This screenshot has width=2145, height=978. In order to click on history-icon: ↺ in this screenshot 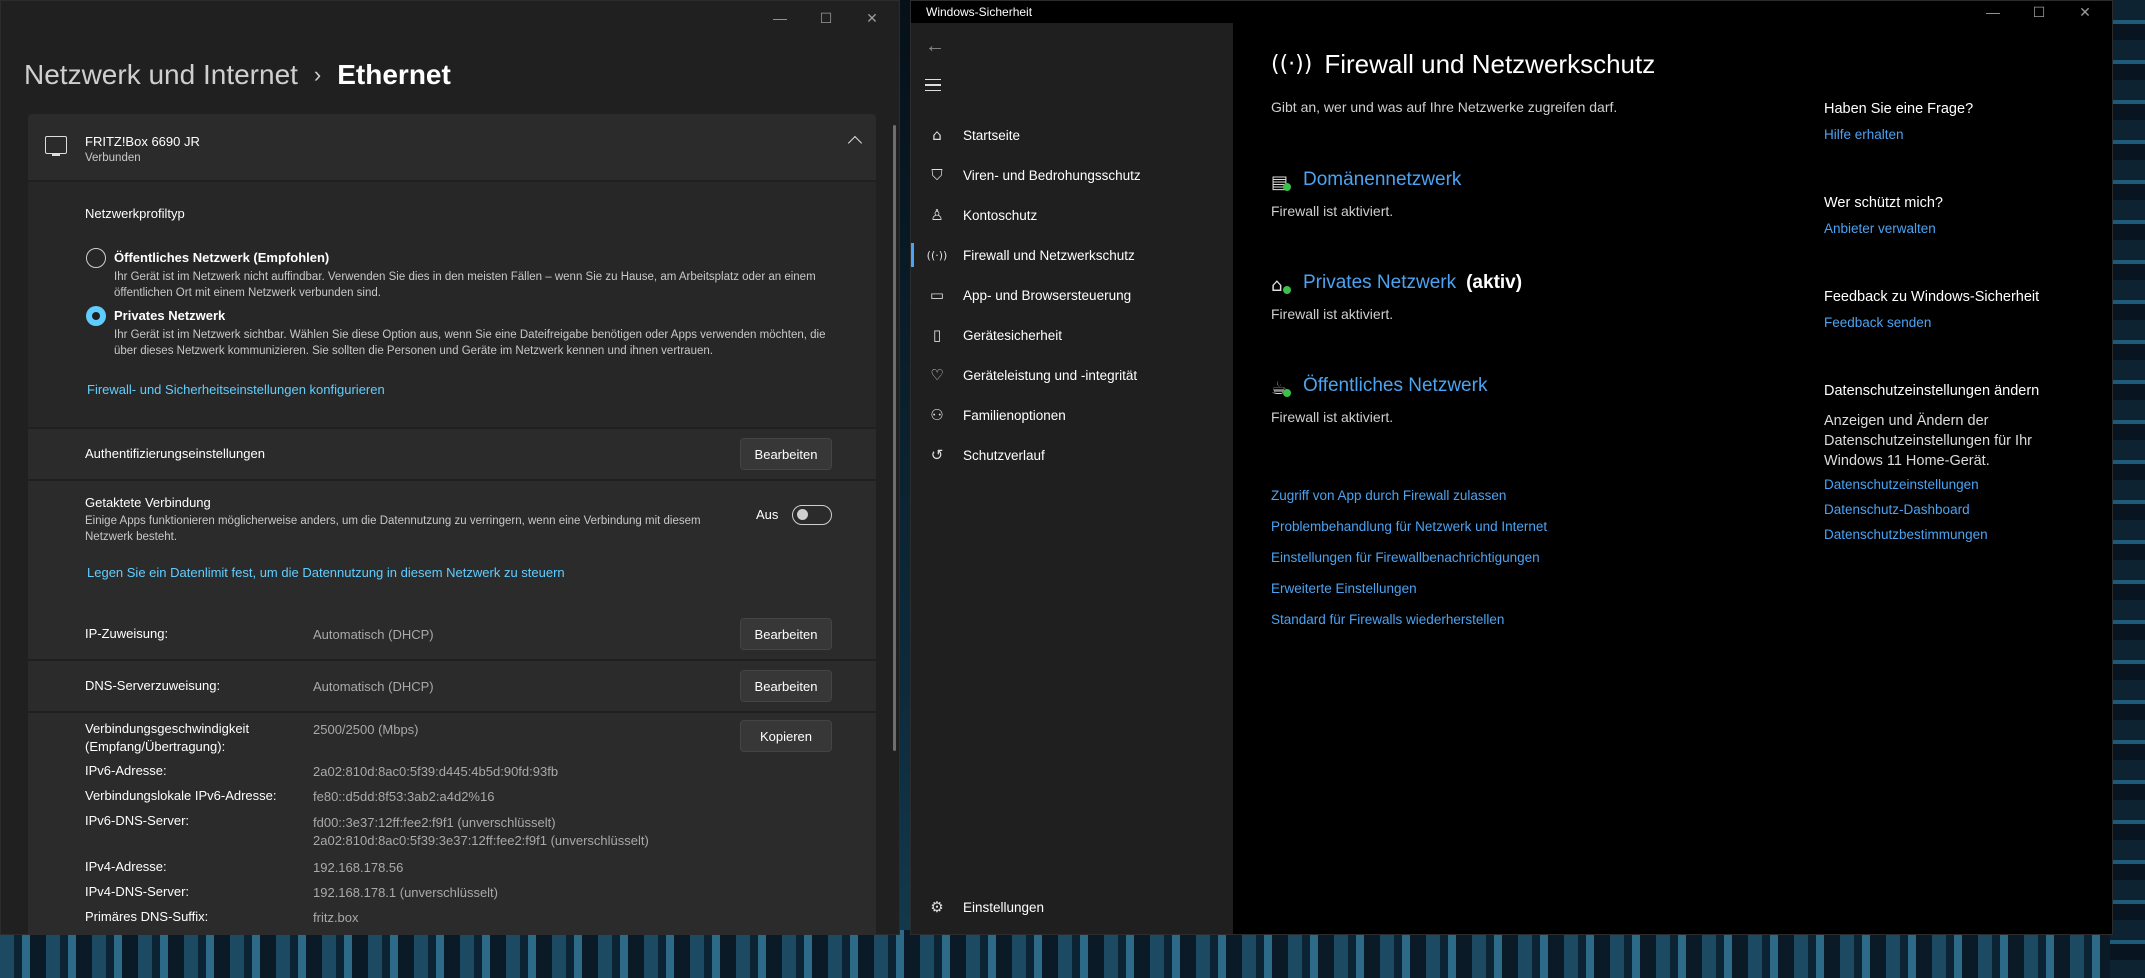, I will do `click(937, 455)`.